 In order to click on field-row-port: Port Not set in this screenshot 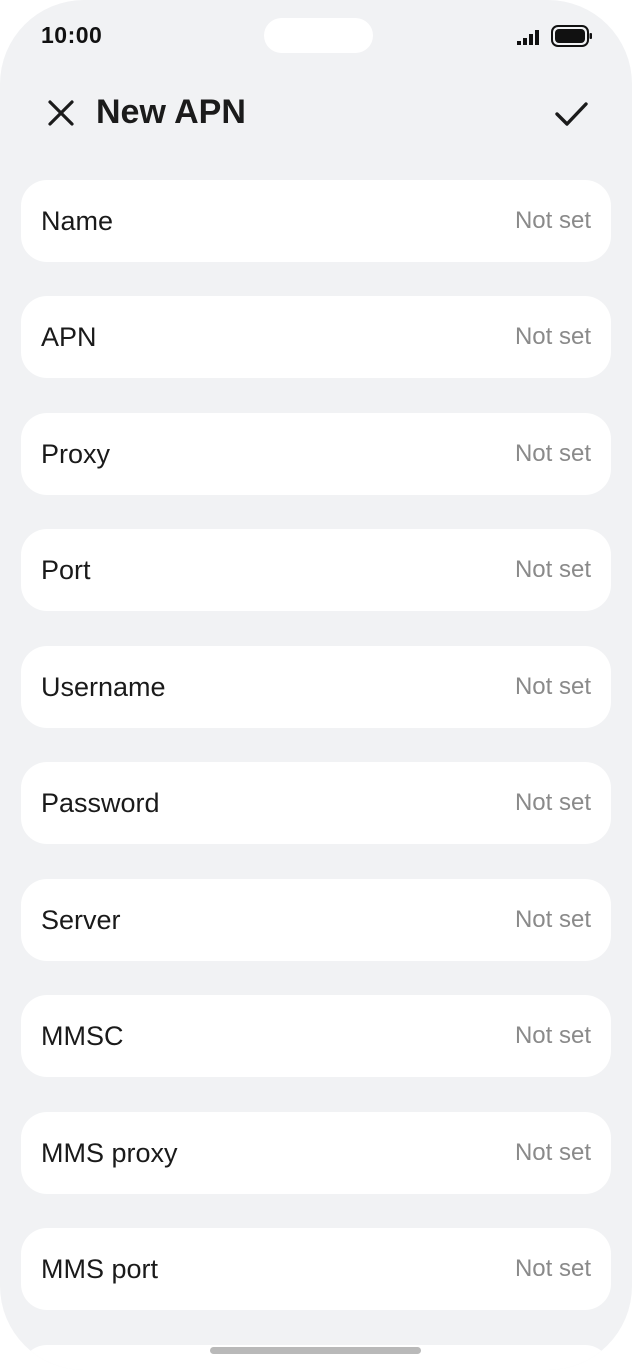, I will do `click(316, 570)`.